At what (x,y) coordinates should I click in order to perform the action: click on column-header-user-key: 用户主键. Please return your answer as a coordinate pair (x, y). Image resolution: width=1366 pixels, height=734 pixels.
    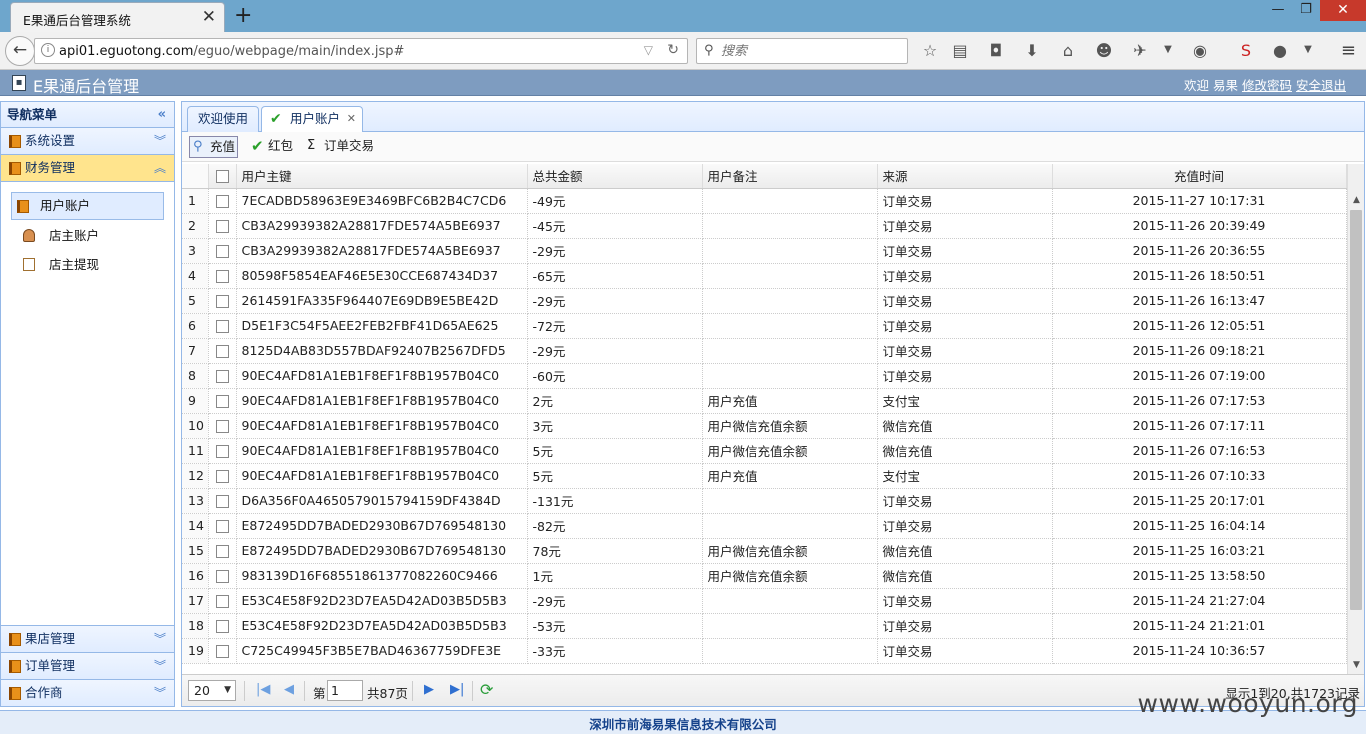
    Looking at the image, I should click on (382, 176).